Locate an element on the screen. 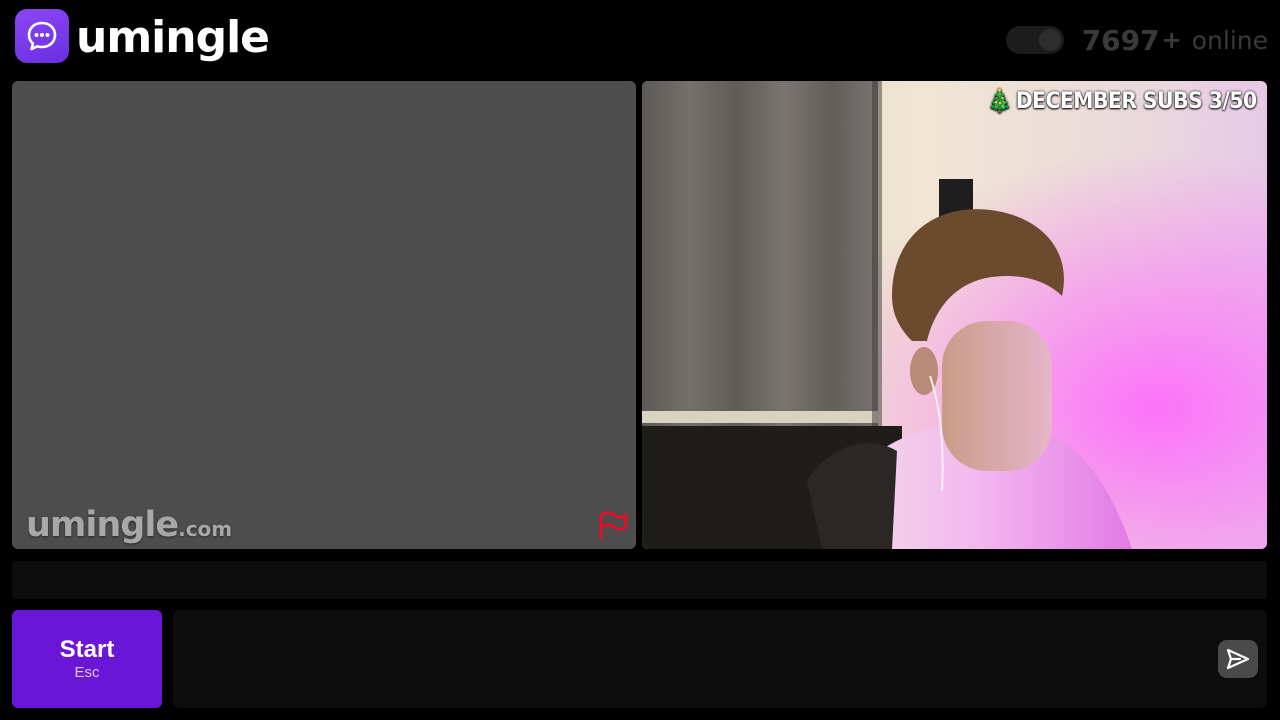 This screenshot has width=1280, height=720. watermark-main: umingle is located at coordinates (102, 525).